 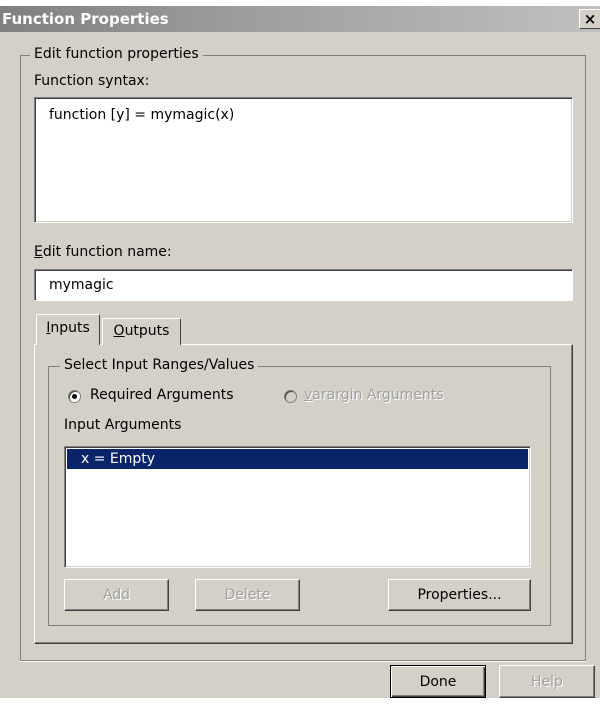 I want to click on required-arguments-label: Required Arguments, so click(x=162, y=395).